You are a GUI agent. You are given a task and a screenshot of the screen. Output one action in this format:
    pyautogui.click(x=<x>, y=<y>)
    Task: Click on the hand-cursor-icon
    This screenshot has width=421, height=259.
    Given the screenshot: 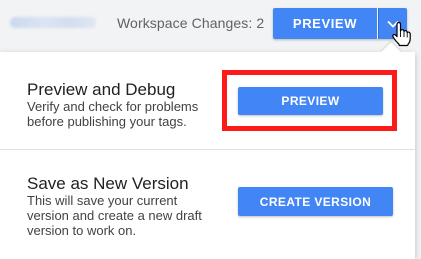 What is the action you would take?
    pyautogui.click(x=401, y=34)
    